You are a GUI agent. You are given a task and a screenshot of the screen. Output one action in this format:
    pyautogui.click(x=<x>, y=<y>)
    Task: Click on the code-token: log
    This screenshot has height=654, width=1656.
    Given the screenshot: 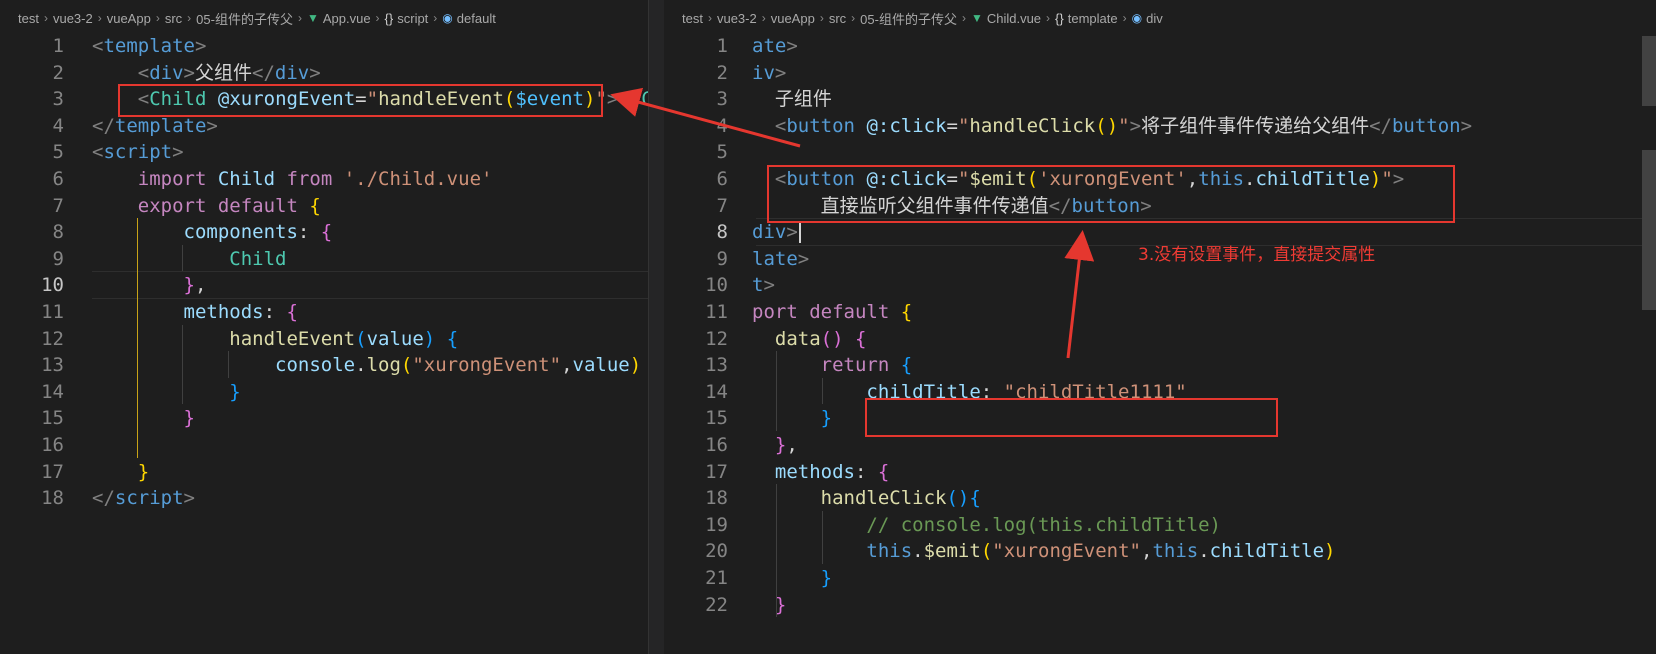 What is the action you would take?
    pyautogui.click(x=383, y=365)
    